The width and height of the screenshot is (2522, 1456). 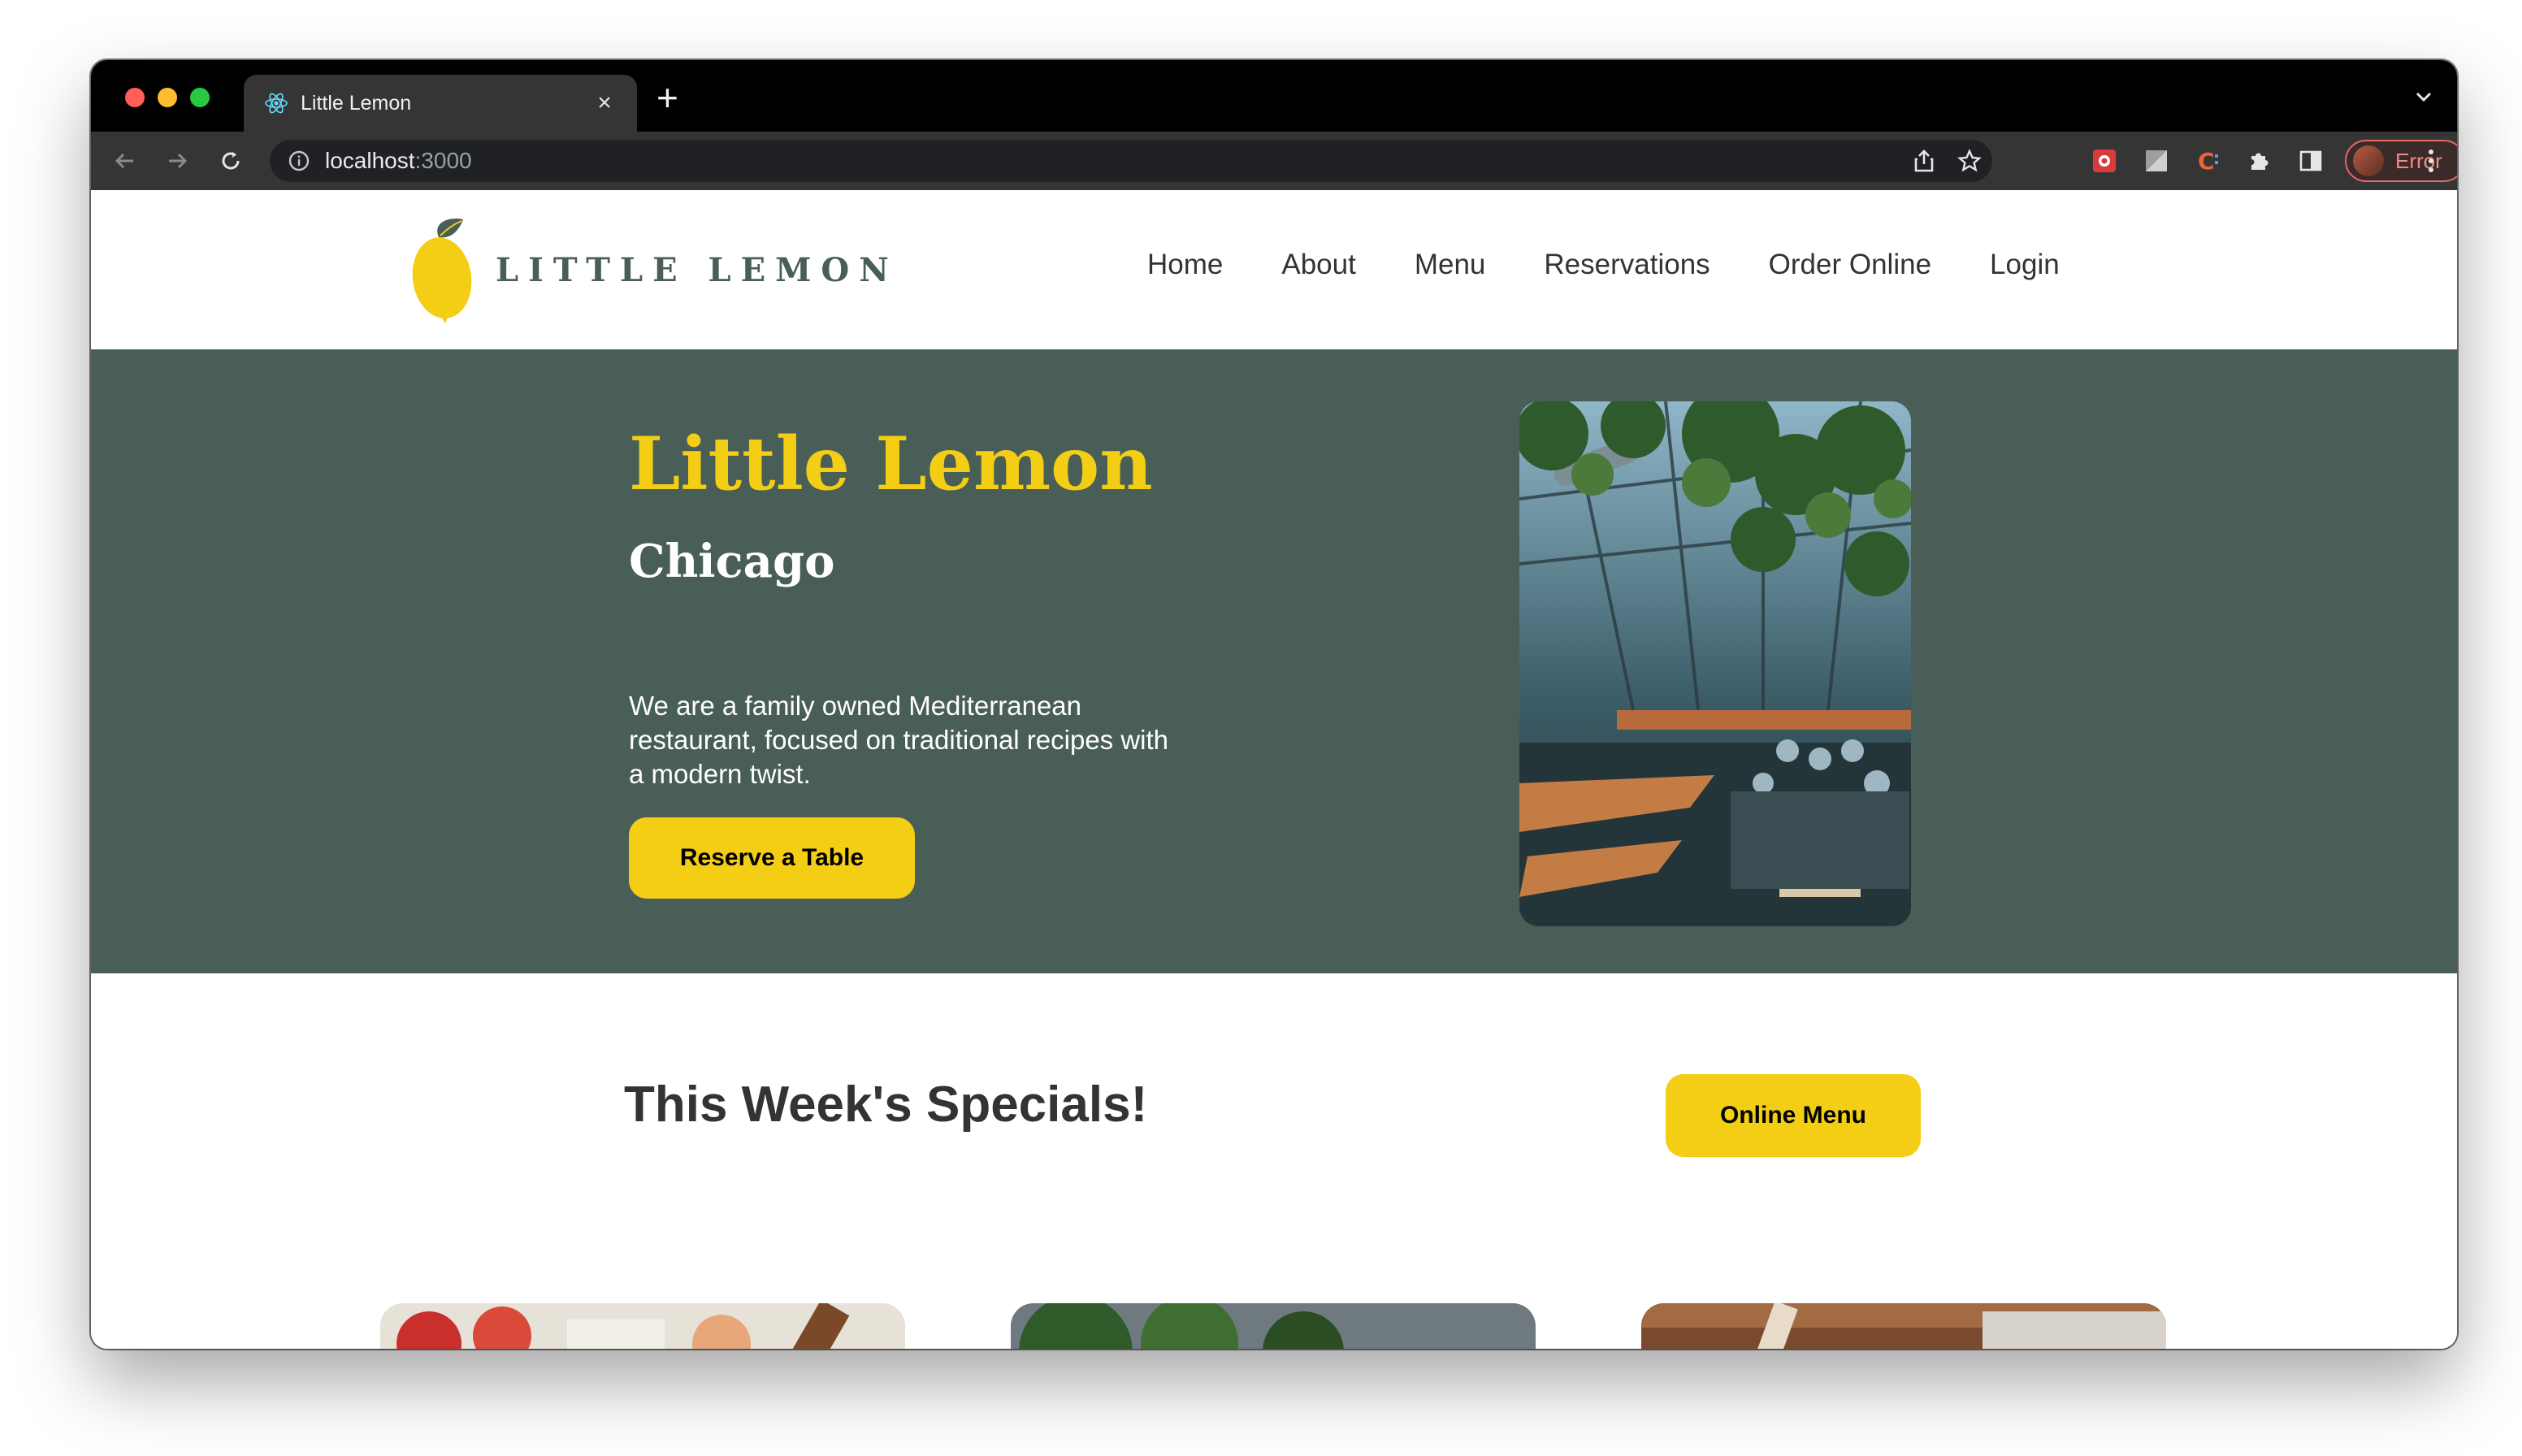 I want to click on tab-title: Little Lemon, so click(x=356, y=103).